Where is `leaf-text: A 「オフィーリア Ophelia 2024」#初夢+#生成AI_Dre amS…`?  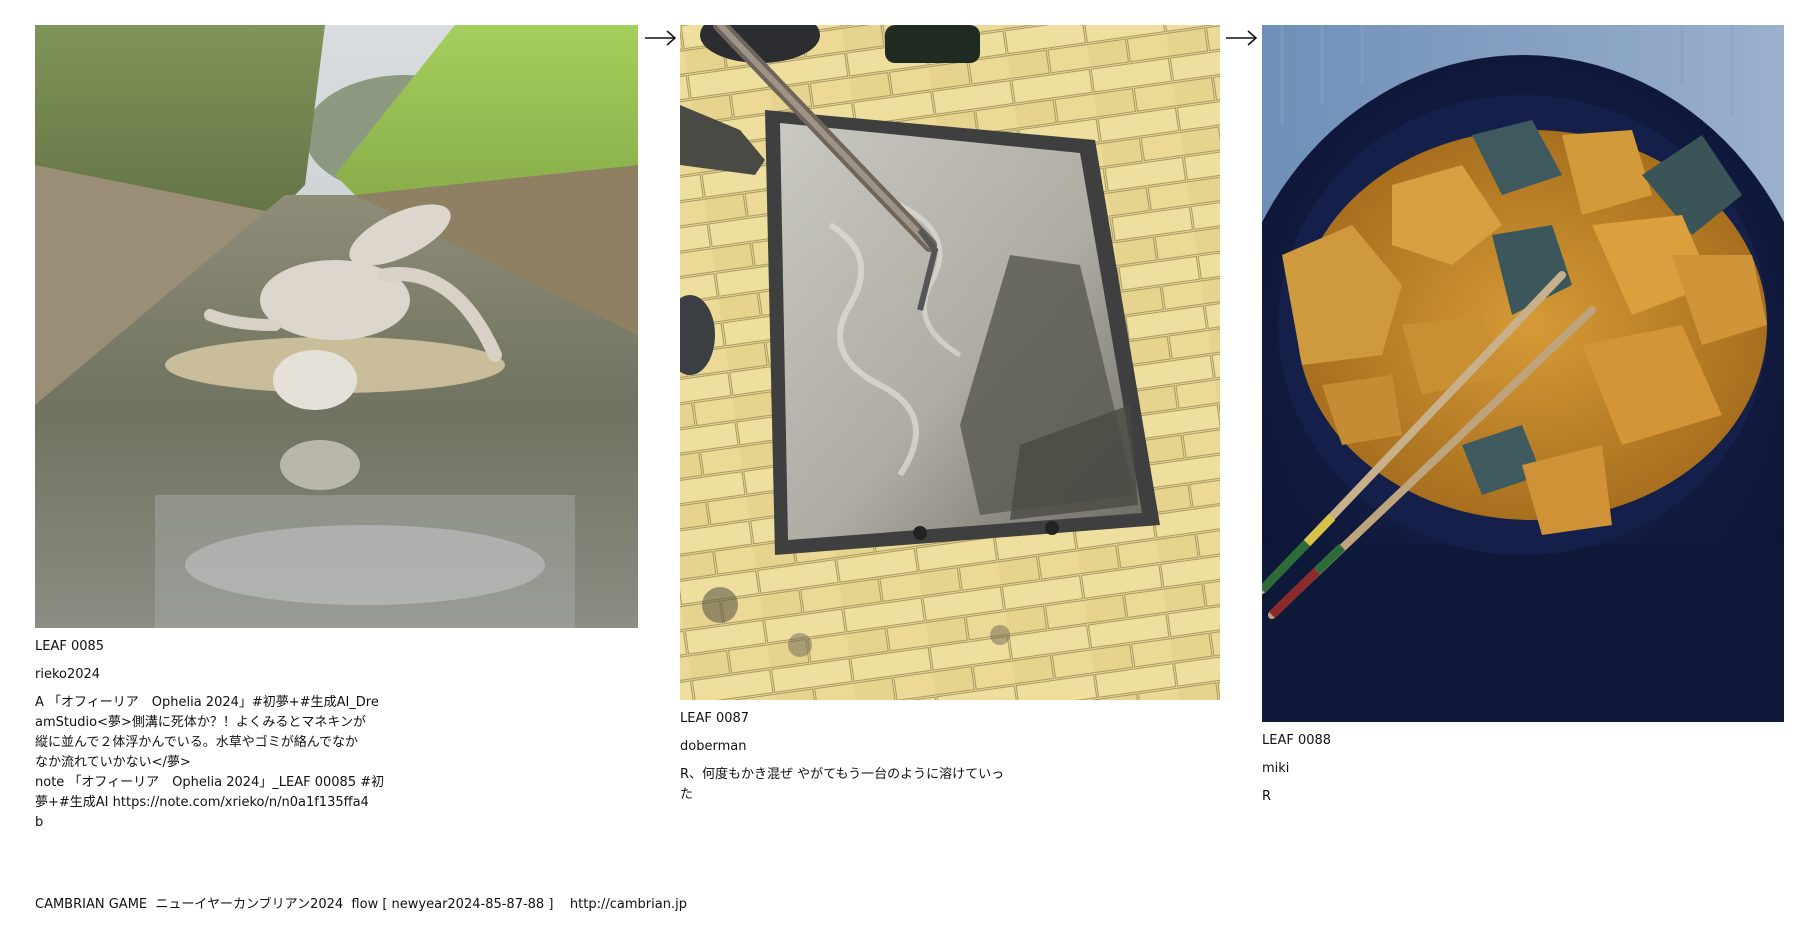
leaf-text: A 「オフィーリア Ophelia 2024」#初夢+#生成AI_Dre amS… is located at coordinates (210, 762).